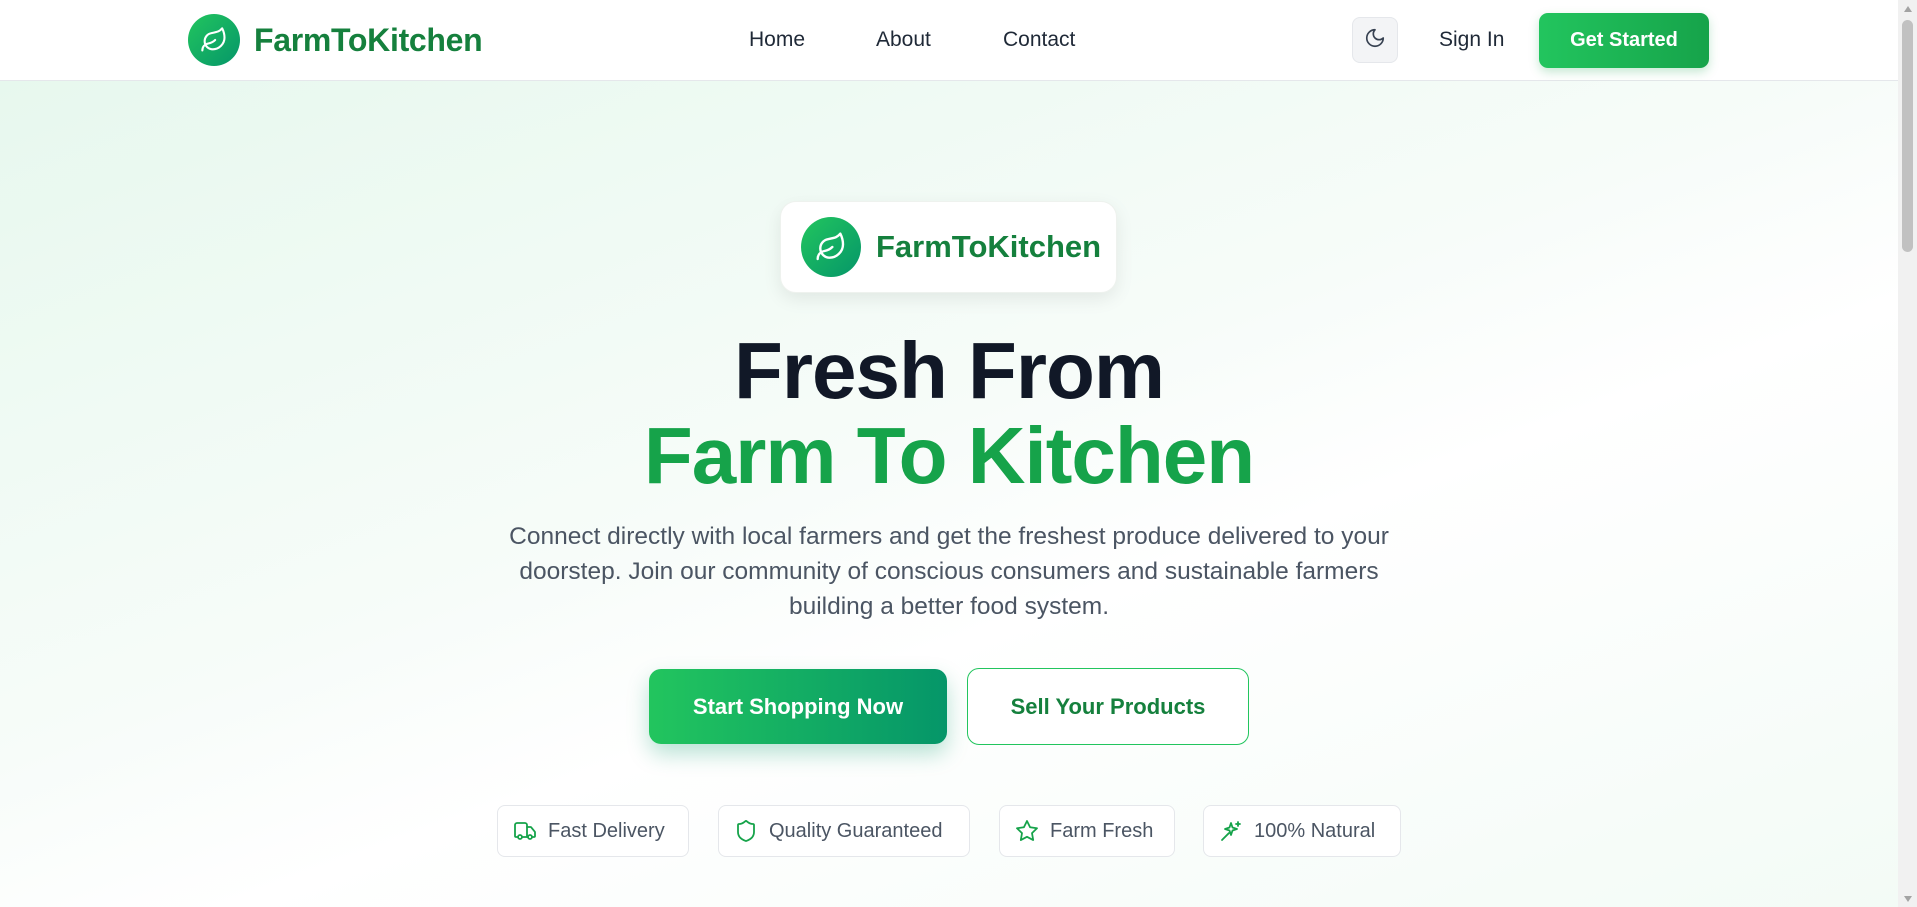 This screenshot has height=907, width=1917. Describe the element at coordinates (1027, 831) in the screenshot. I see `star-icon` at that location.